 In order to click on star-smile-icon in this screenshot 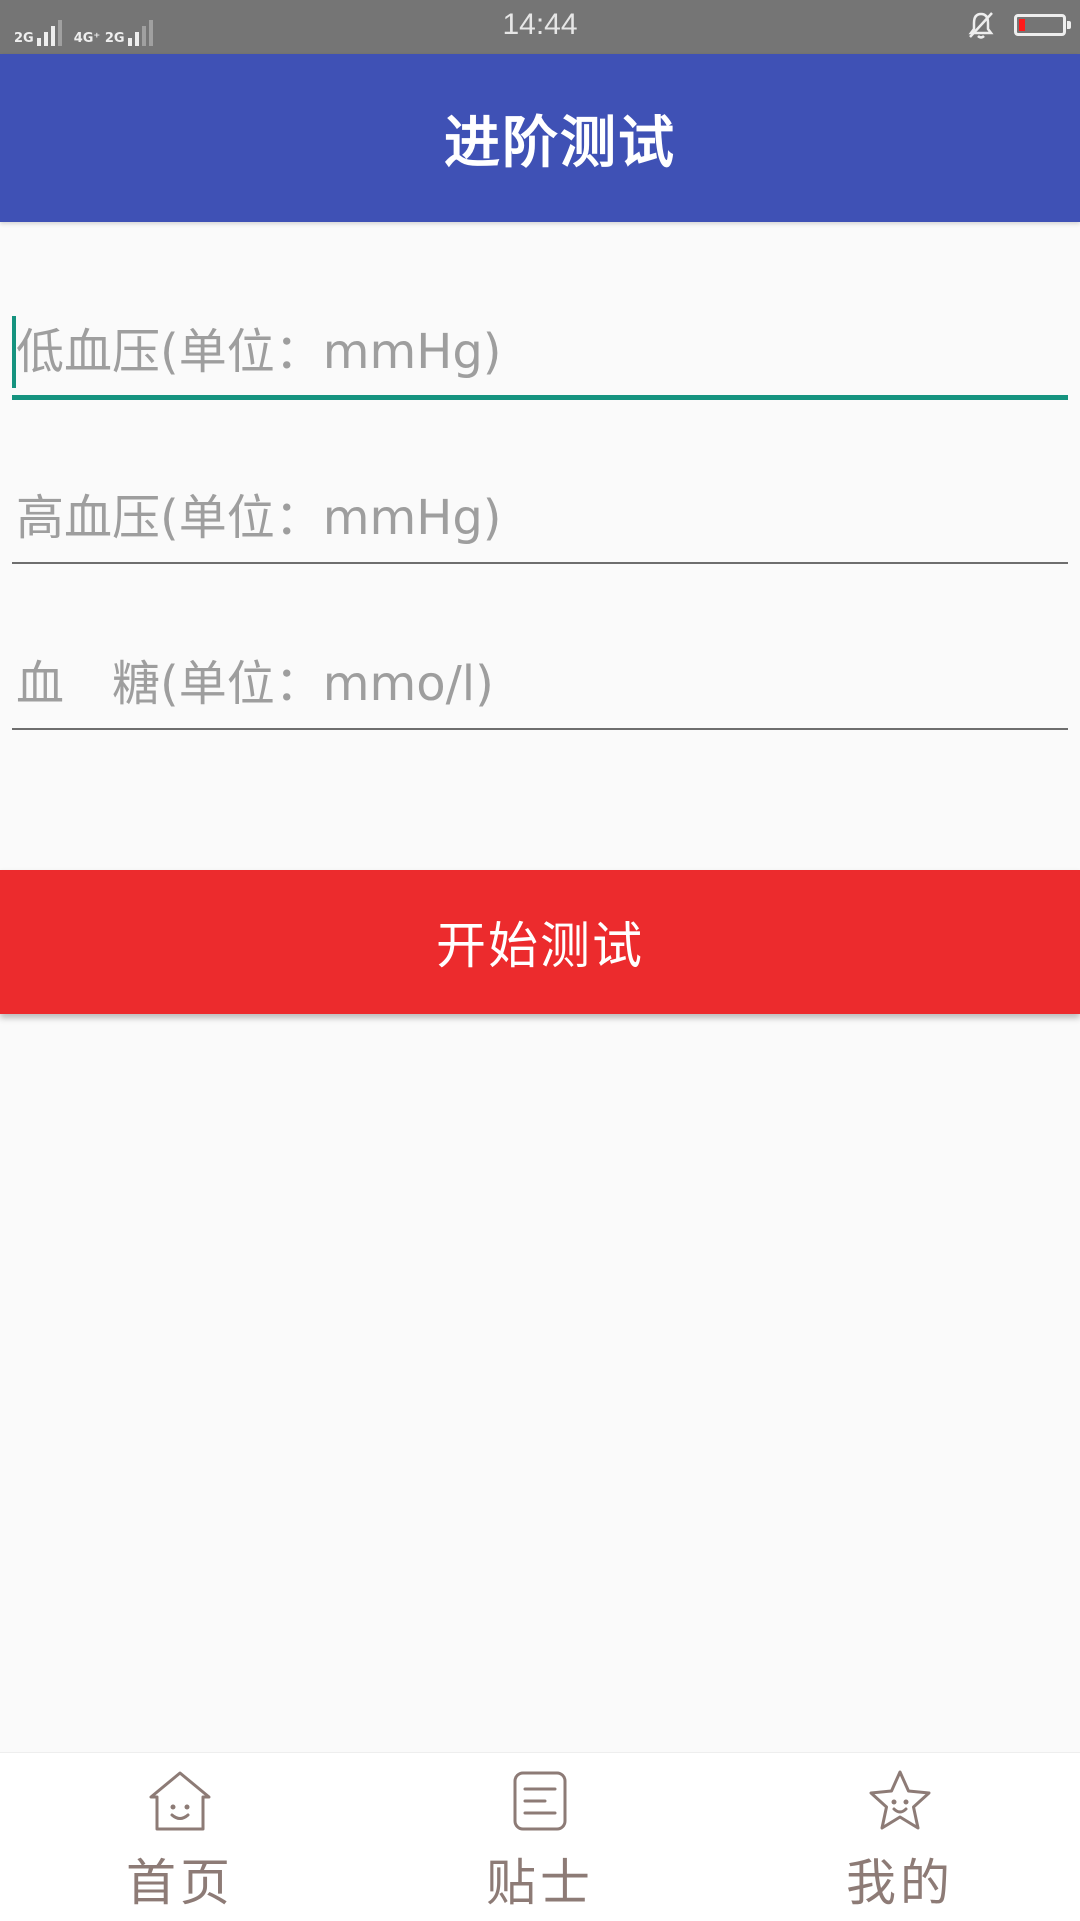, I will do `click(900, 1800)`.